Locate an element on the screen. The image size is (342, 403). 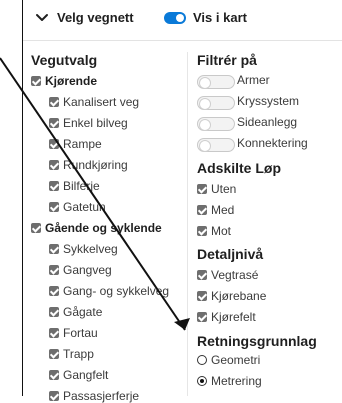
checkbox-rampe is located at coordinates (54, 144).